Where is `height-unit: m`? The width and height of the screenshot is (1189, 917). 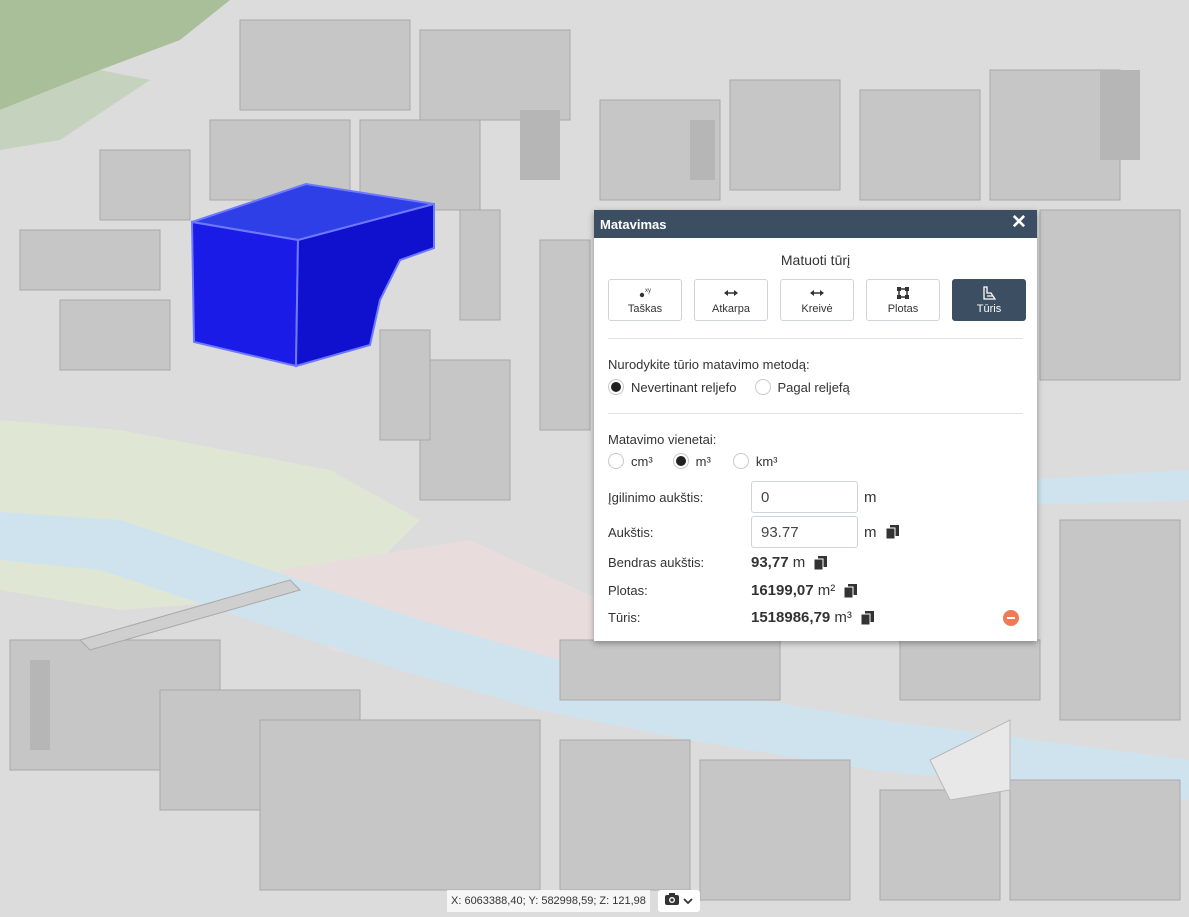 height-unit: m is located at coordinates (870, 532).